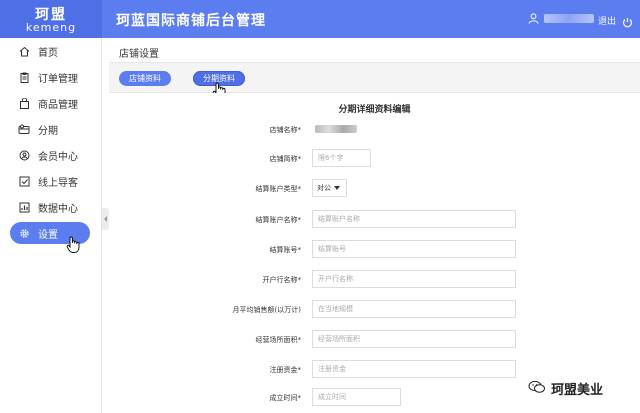  Describe the element at coordinates (282, 280) in the screenshot. I see `field-label: 开户行名称*` at that location.